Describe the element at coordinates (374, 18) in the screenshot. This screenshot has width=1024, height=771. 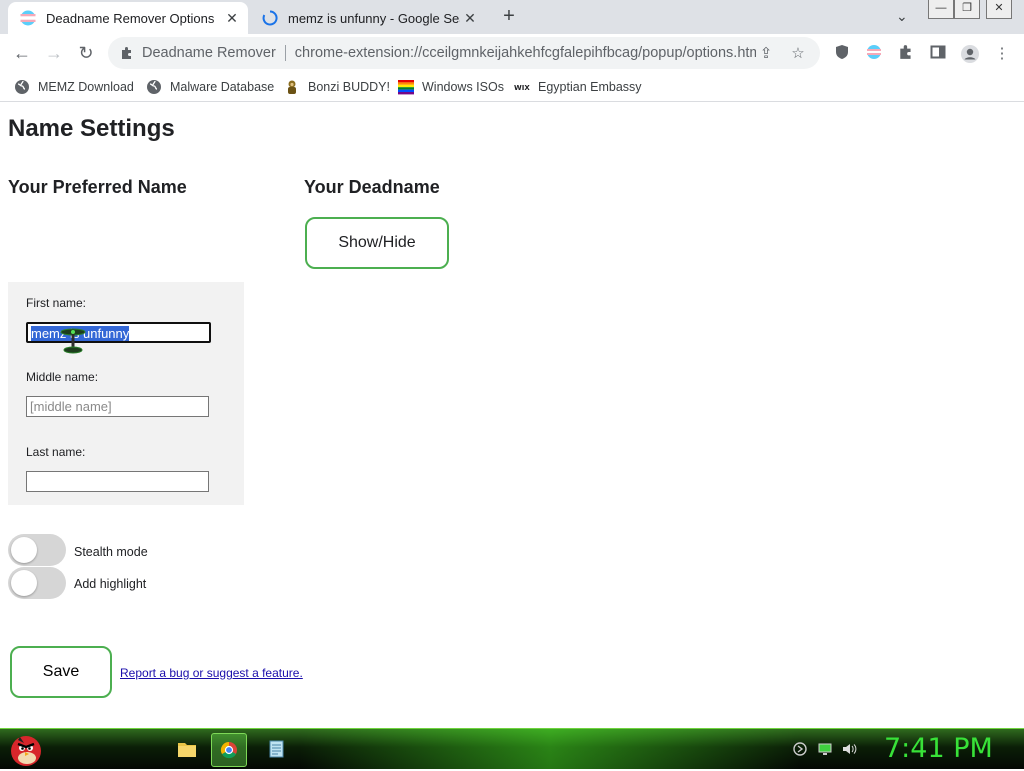
I see `tab-title: memz is unfunny - Google Search` at that location.